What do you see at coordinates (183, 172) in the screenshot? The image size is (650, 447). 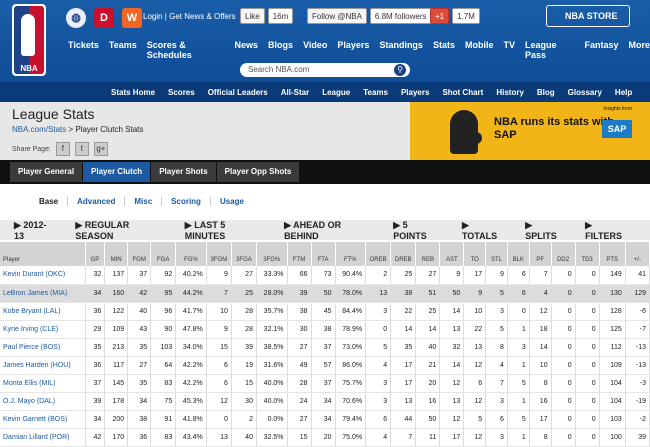 I see `tab-player-shots: Player Shots` at bounding box center [183, 172].